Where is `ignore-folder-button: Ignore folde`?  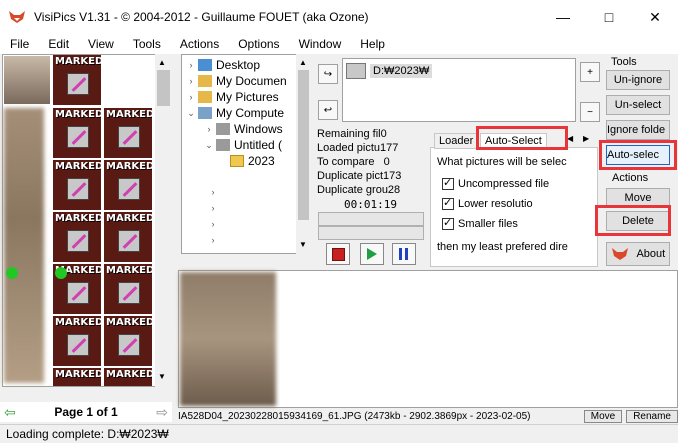
ignore-folder-button: Ignore folde is located at coordinates (638, 130).